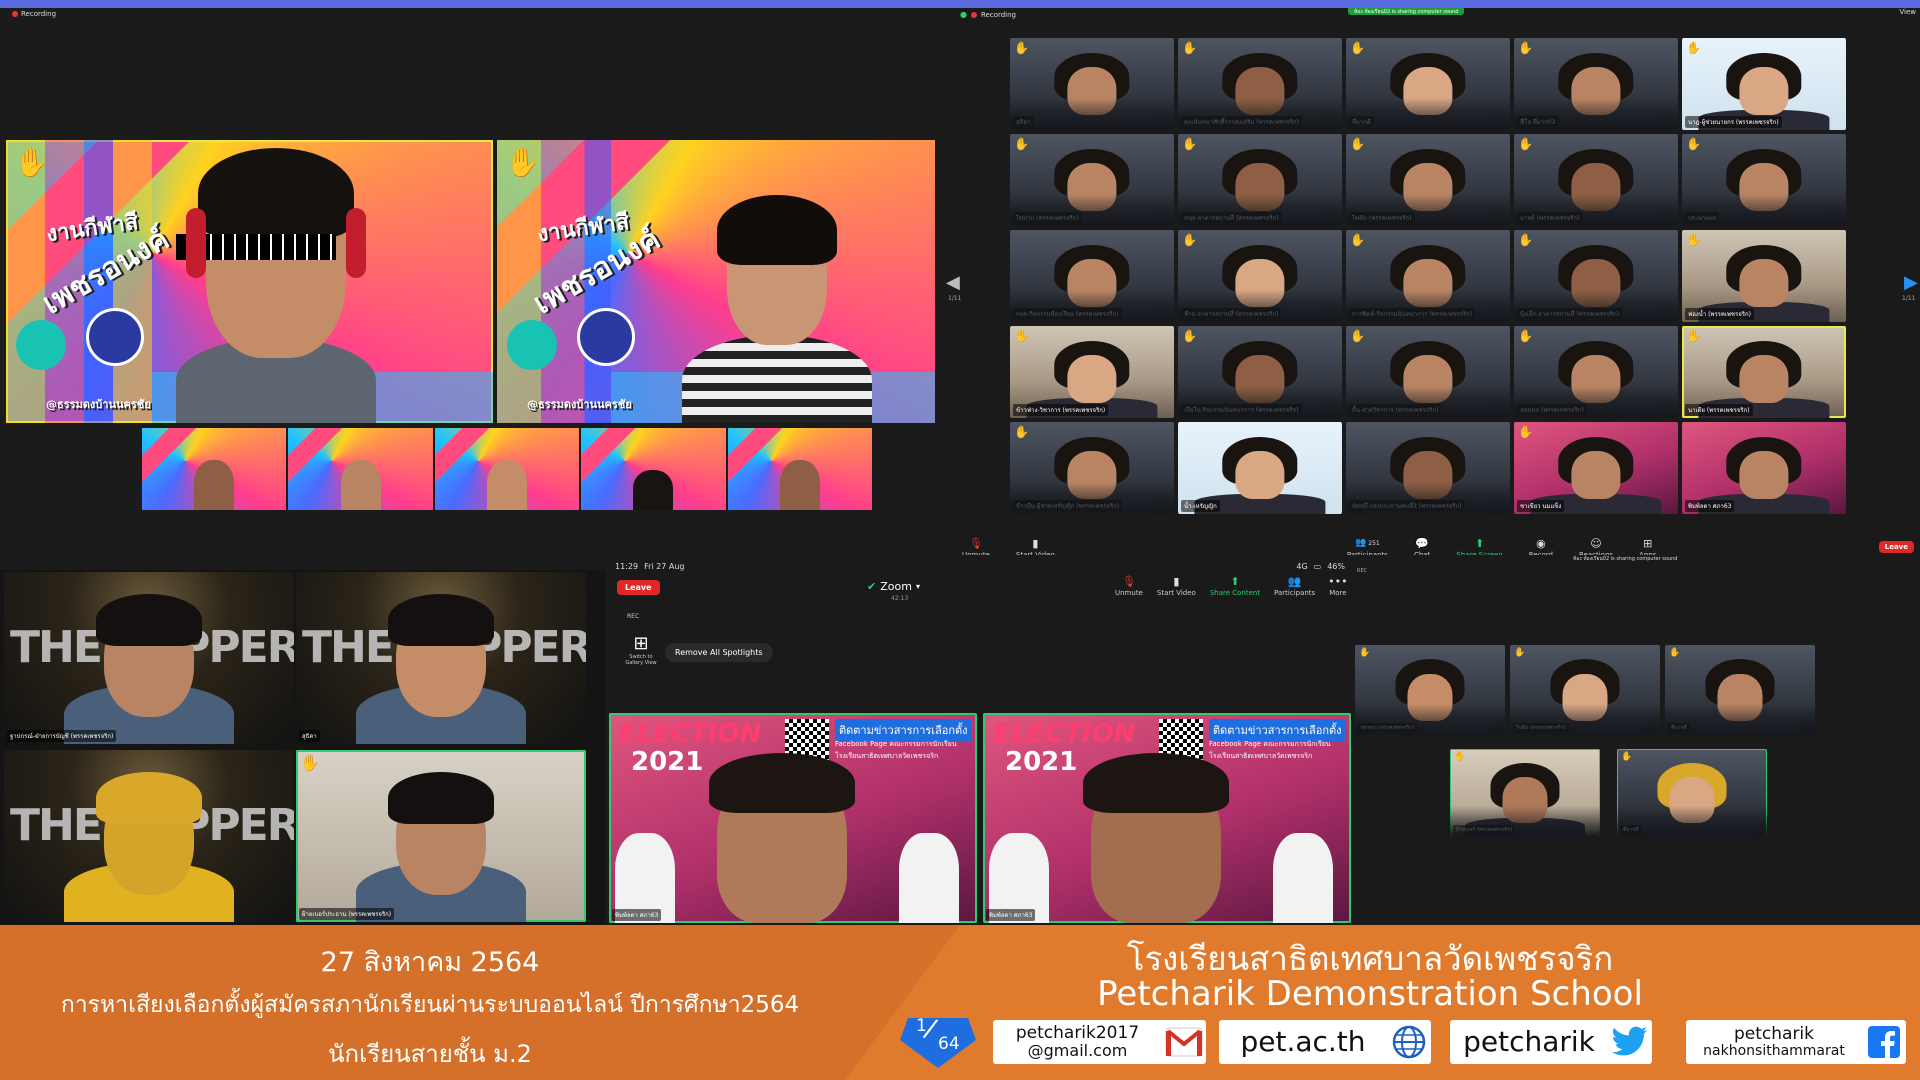  I want to click on participant-tile: ✋ ฝ้ายเบอร์ประธาน (พรรคเพชรจริก), so click(441, 836).